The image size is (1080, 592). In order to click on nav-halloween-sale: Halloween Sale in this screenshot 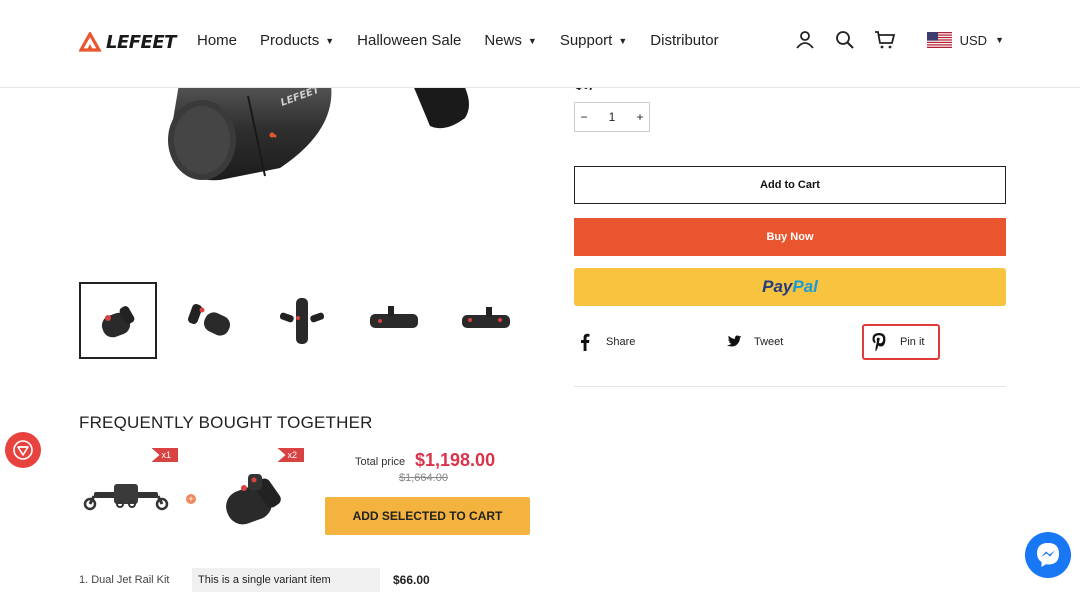, I will do `click(409, 40)`.